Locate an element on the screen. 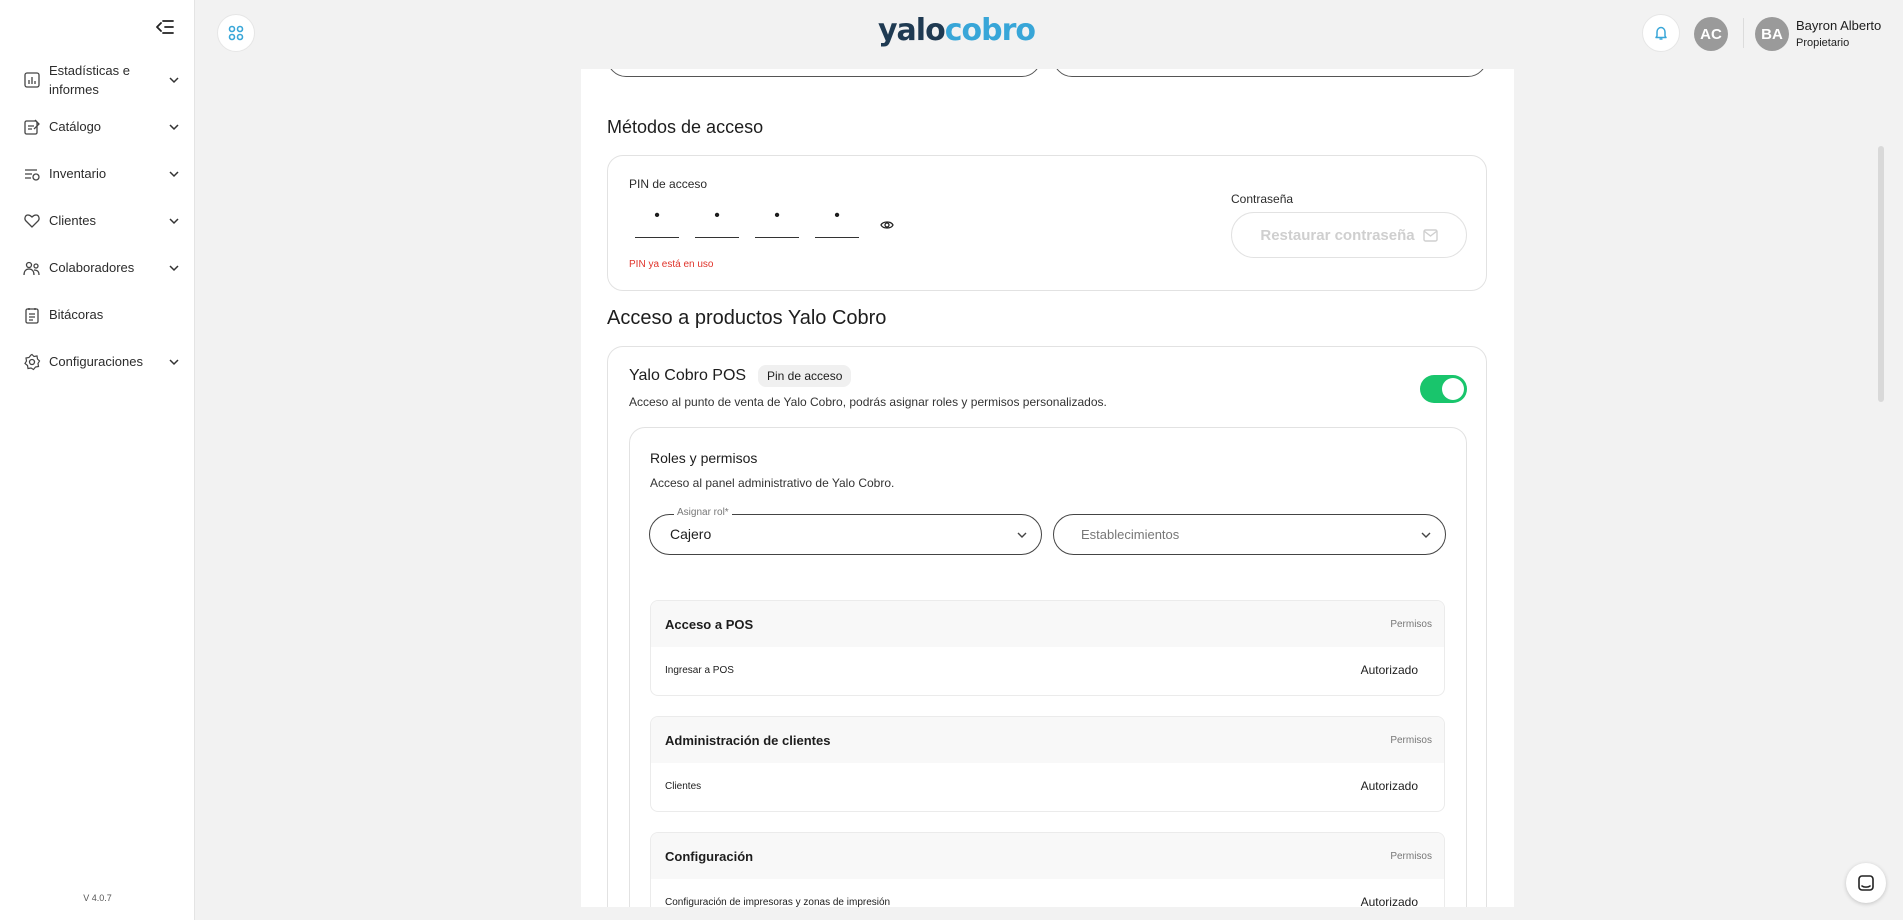  establishments-placeholder: Establecimientos is located at coordinates (1130, 534).